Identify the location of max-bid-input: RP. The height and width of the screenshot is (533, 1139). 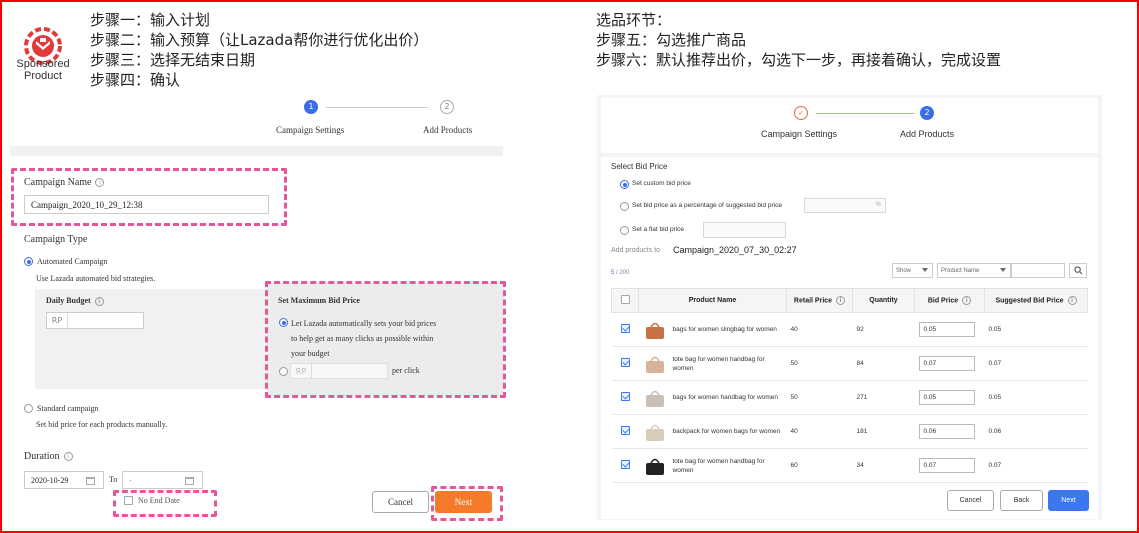
(339, 371).